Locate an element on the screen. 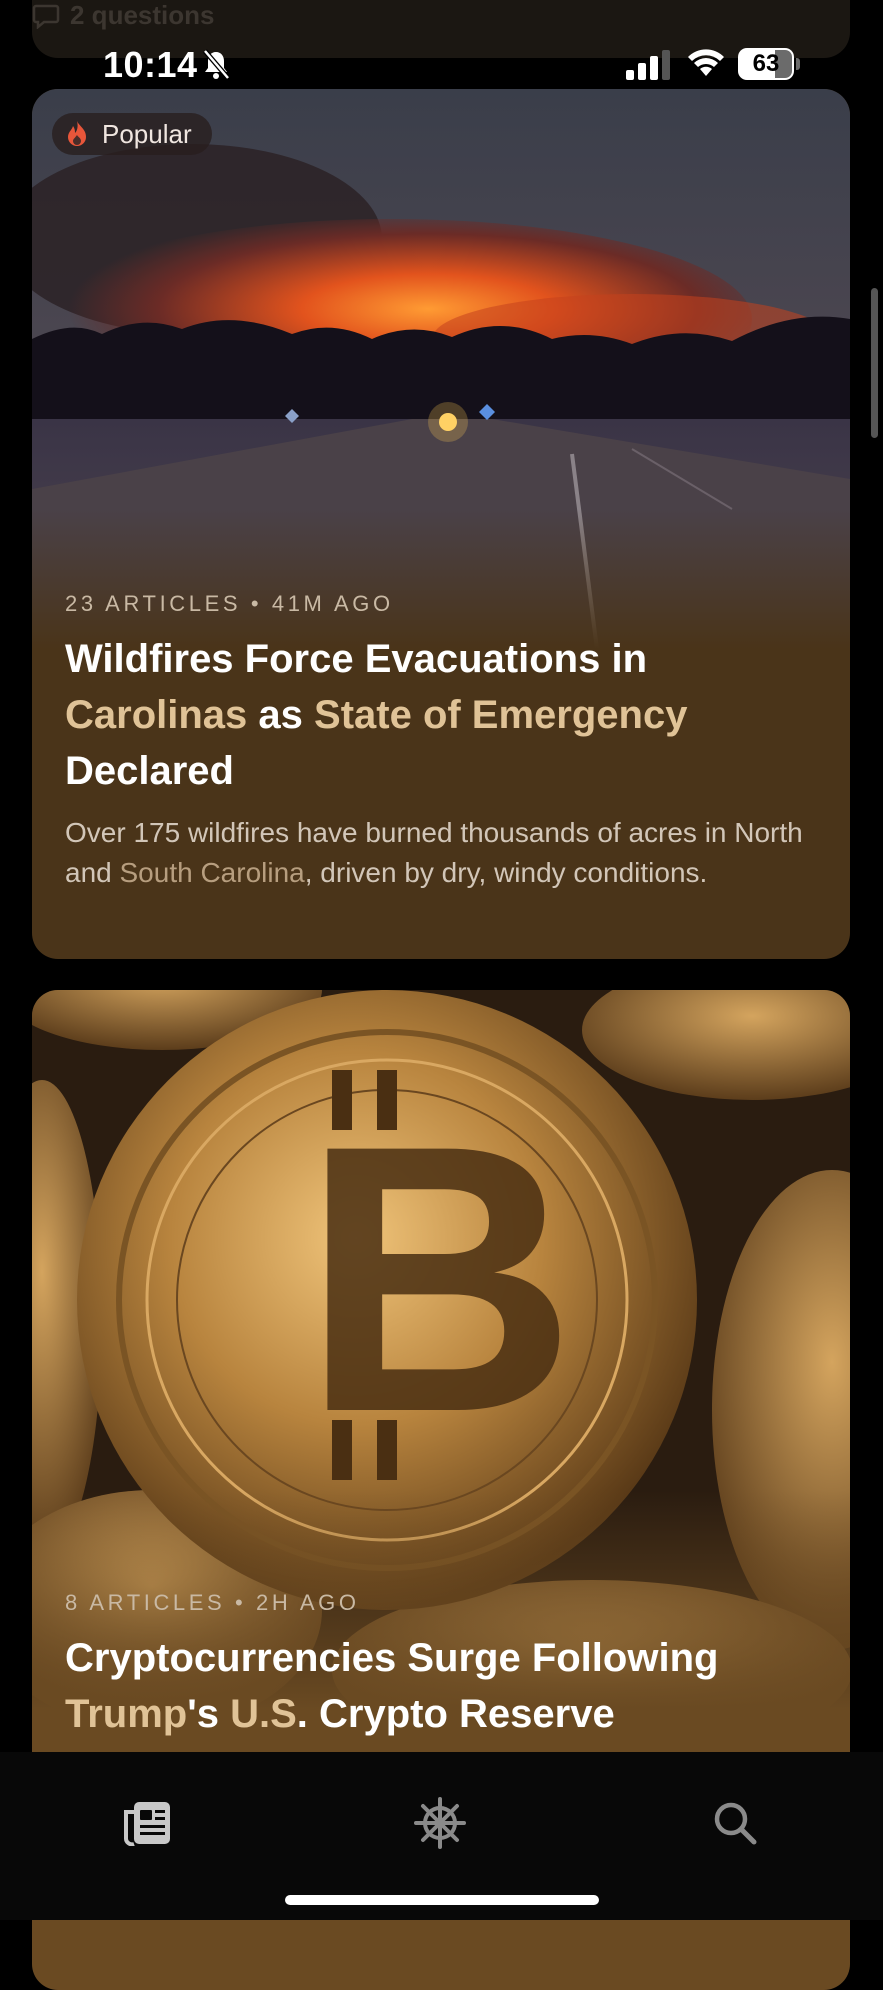 This screenshot has width=883, height=1990. popular-badge: Popular is located at coordinates (132, 134).